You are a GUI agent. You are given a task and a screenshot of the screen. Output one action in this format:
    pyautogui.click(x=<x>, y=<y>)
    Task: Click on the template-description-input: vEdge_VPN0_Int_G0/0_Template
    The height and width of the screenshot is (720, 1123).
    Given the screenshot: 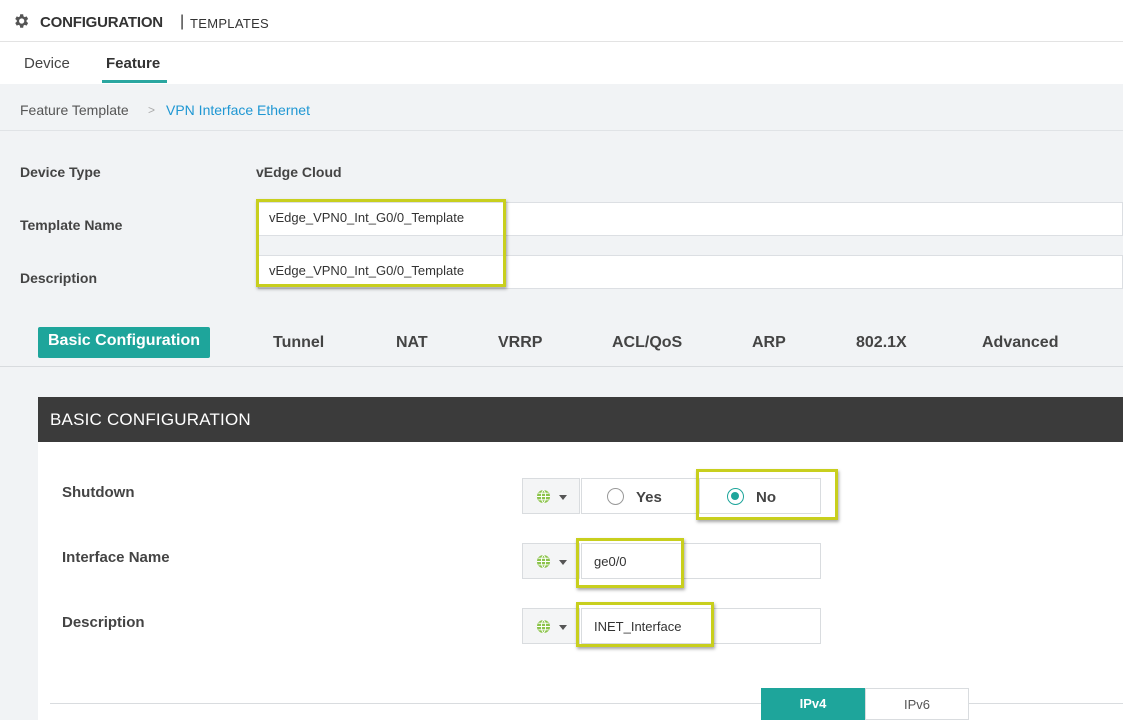 What is the action you would take?
    pyautogui.click(x=690, y=272)
    